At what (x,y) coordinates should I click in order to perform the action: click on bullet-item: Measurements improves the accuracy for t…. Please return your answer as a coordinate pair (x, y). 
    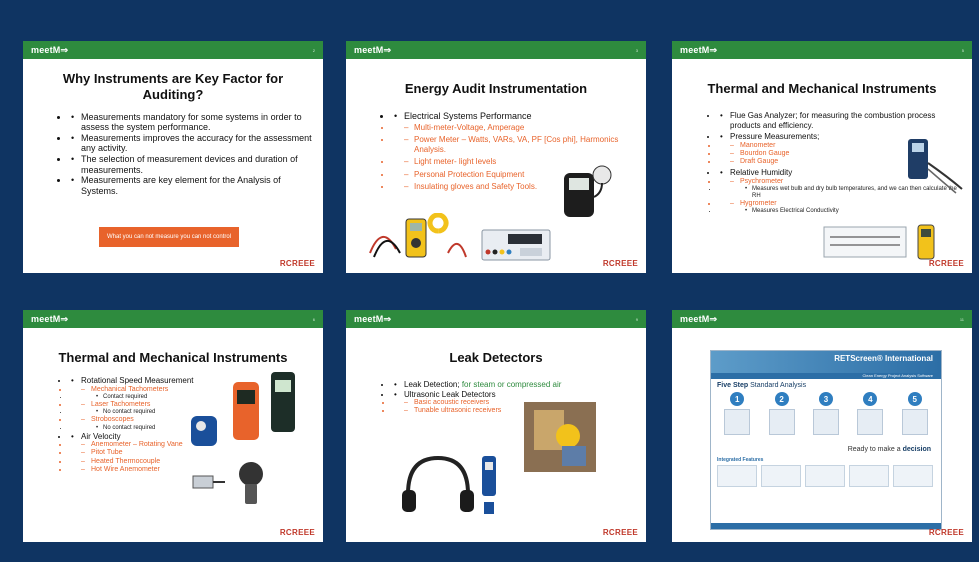
    Looking at the image, I should click on (191, 143).